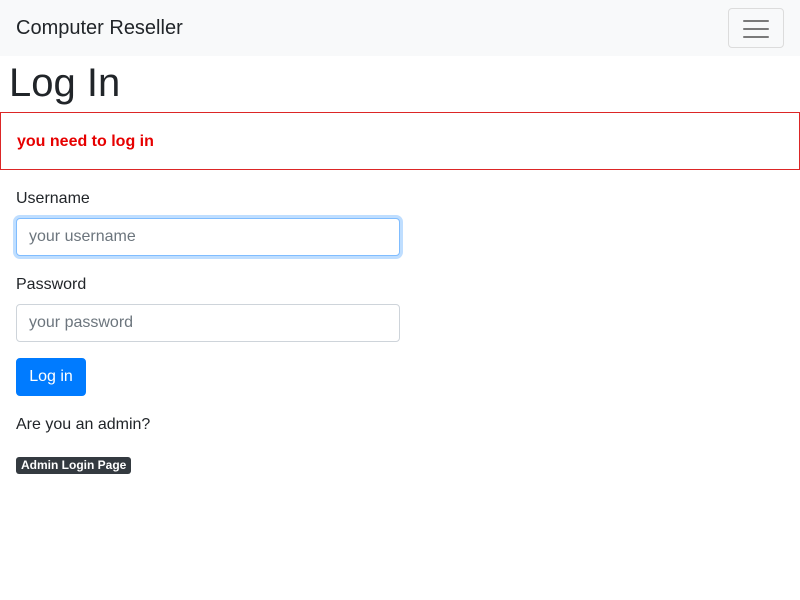 The width and height of the screenshot is (800, 600). I want to click on password-input, so click(208, 323).